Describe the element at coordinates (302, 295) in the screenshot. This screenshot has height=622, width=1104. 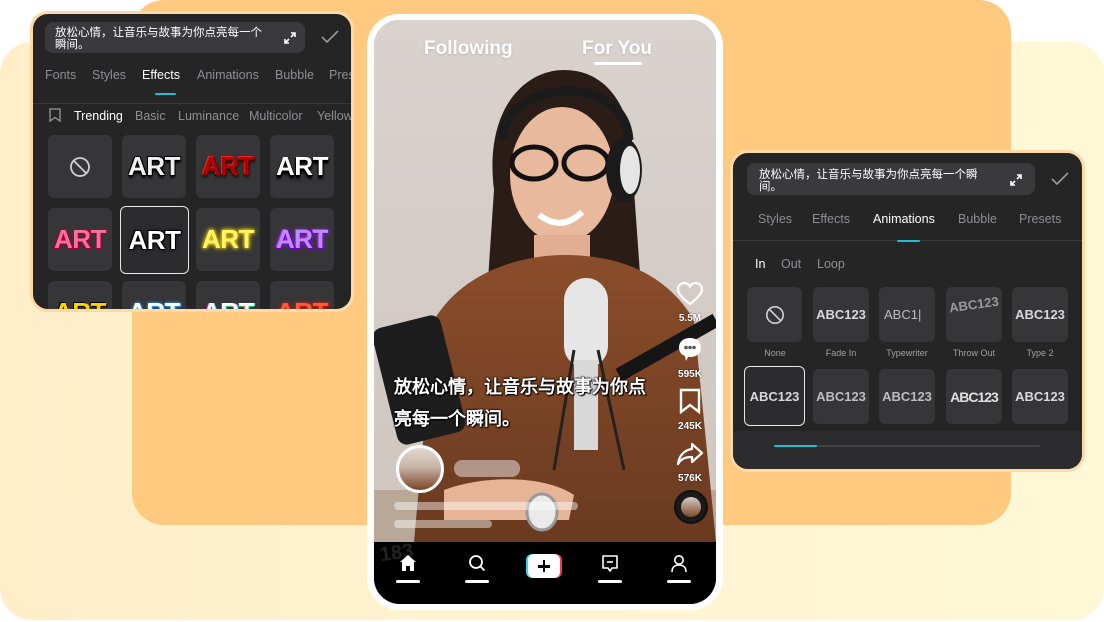
I see `effect-tile-red-glow: ART` at that location.